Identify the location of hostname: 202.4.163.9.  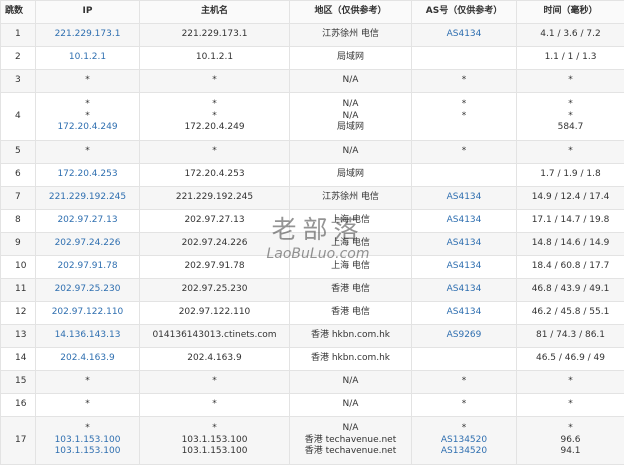
(214, 358).